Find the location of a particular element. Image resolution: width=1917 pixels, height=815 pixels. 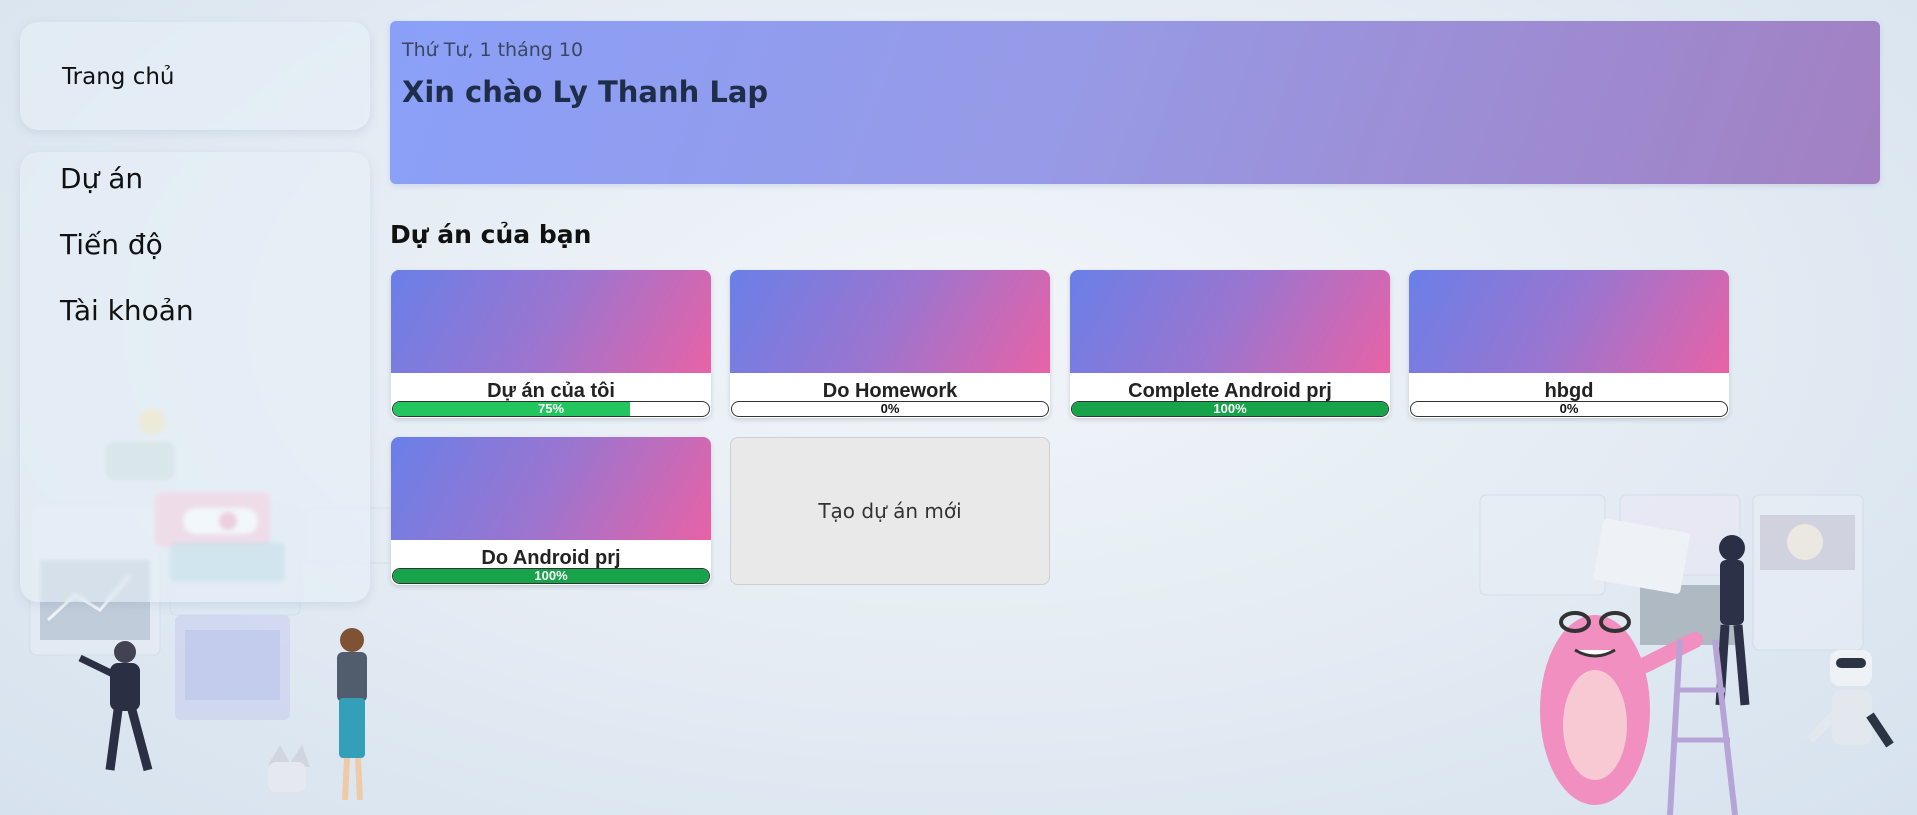

create-project-button: Tạo dự án mới is located at coordinates (890, 511).